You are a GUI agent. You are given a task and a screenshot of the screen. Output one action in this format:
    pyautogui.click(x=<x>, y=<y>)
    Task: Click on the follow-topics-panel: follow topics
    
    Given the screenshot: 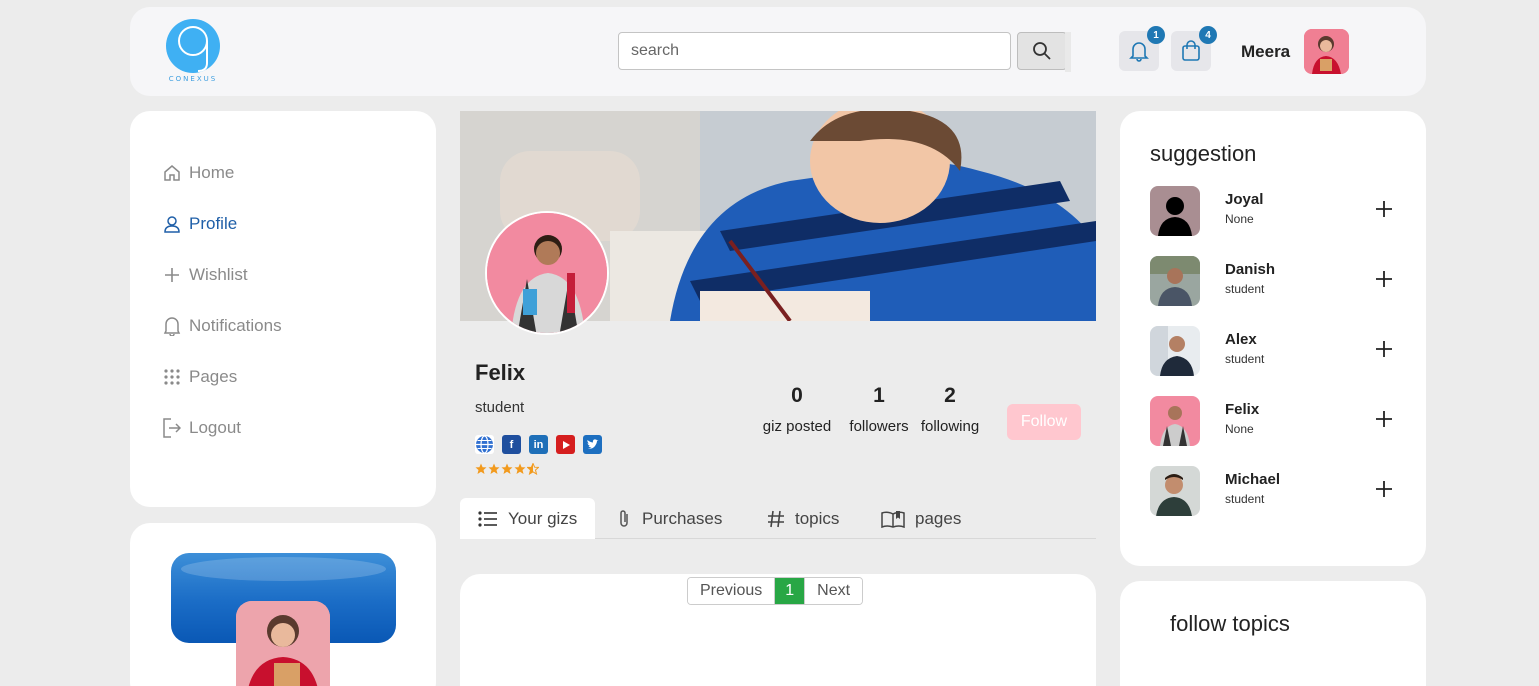 What is the action you would take?
    pyautogui.click(x=1273, y=633)
    